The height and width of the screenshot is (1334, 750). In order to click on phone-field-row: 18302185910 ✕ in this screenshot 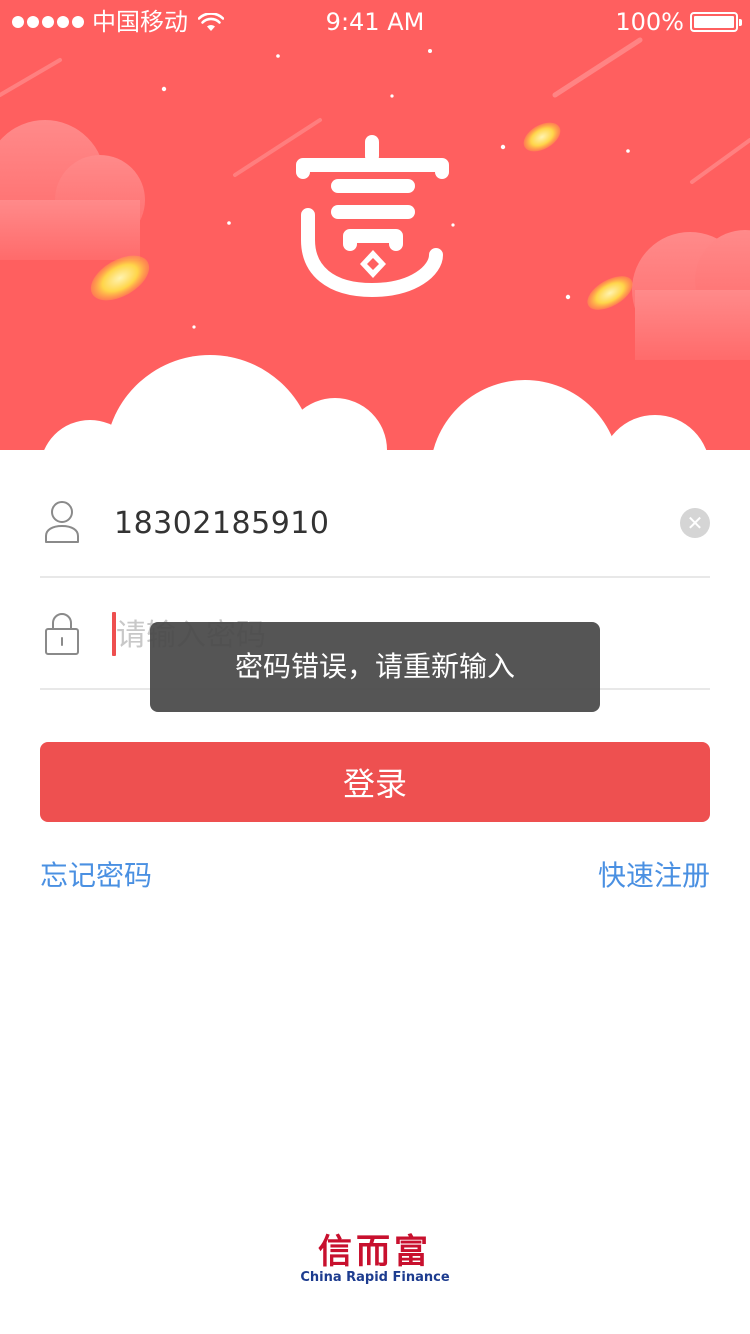, I will do `click(375, 514)`.